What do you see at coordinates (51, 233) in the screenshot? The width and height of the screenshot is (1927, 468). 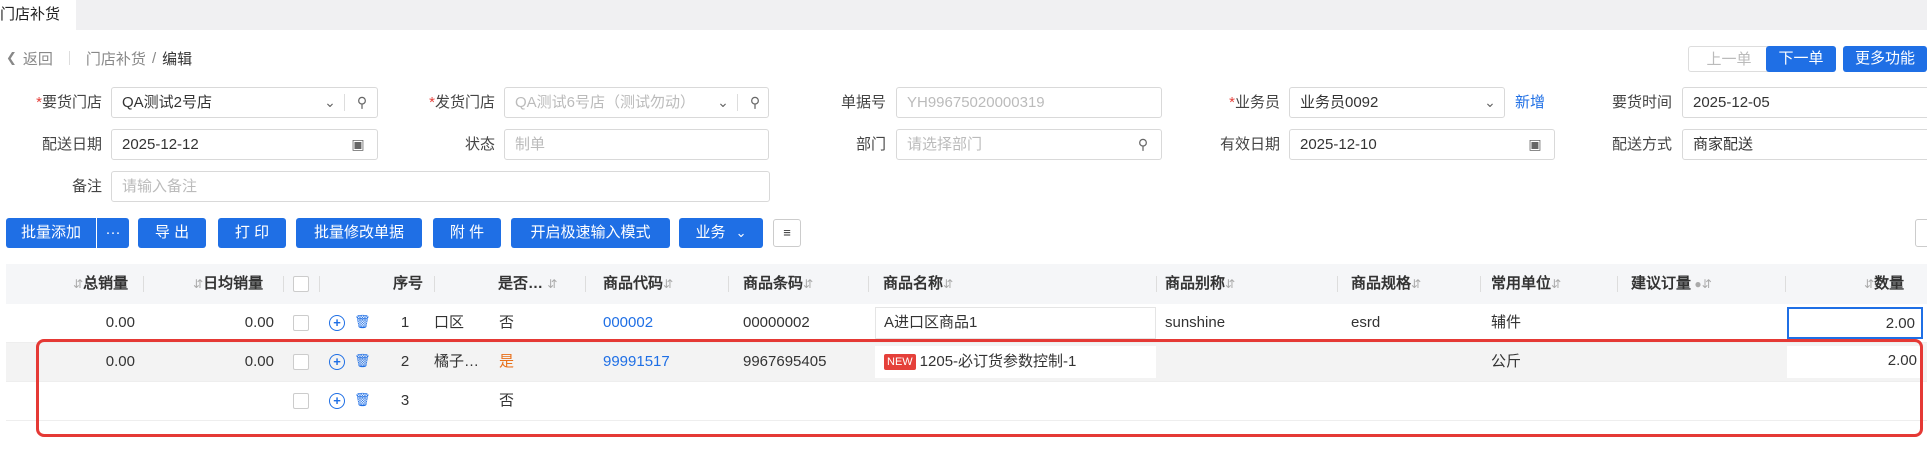 I see `batch-add-button: 批量添加` at bounding box center [51, 233].